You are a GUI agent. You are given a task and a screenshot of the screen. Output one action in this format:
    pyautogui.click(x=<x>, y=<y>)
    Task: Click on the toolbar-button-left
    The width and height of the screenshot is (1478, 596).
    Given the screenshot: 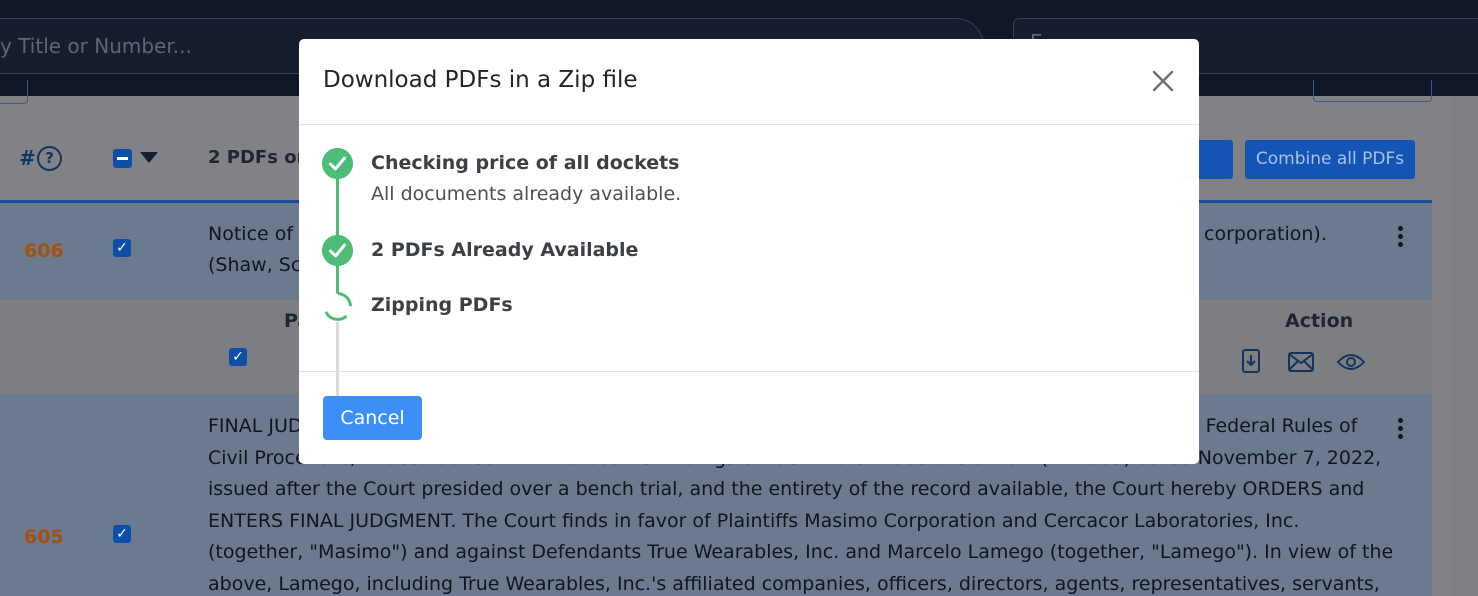 What is the action you would take?
    pyautogui.click(x=14, y=92)
    